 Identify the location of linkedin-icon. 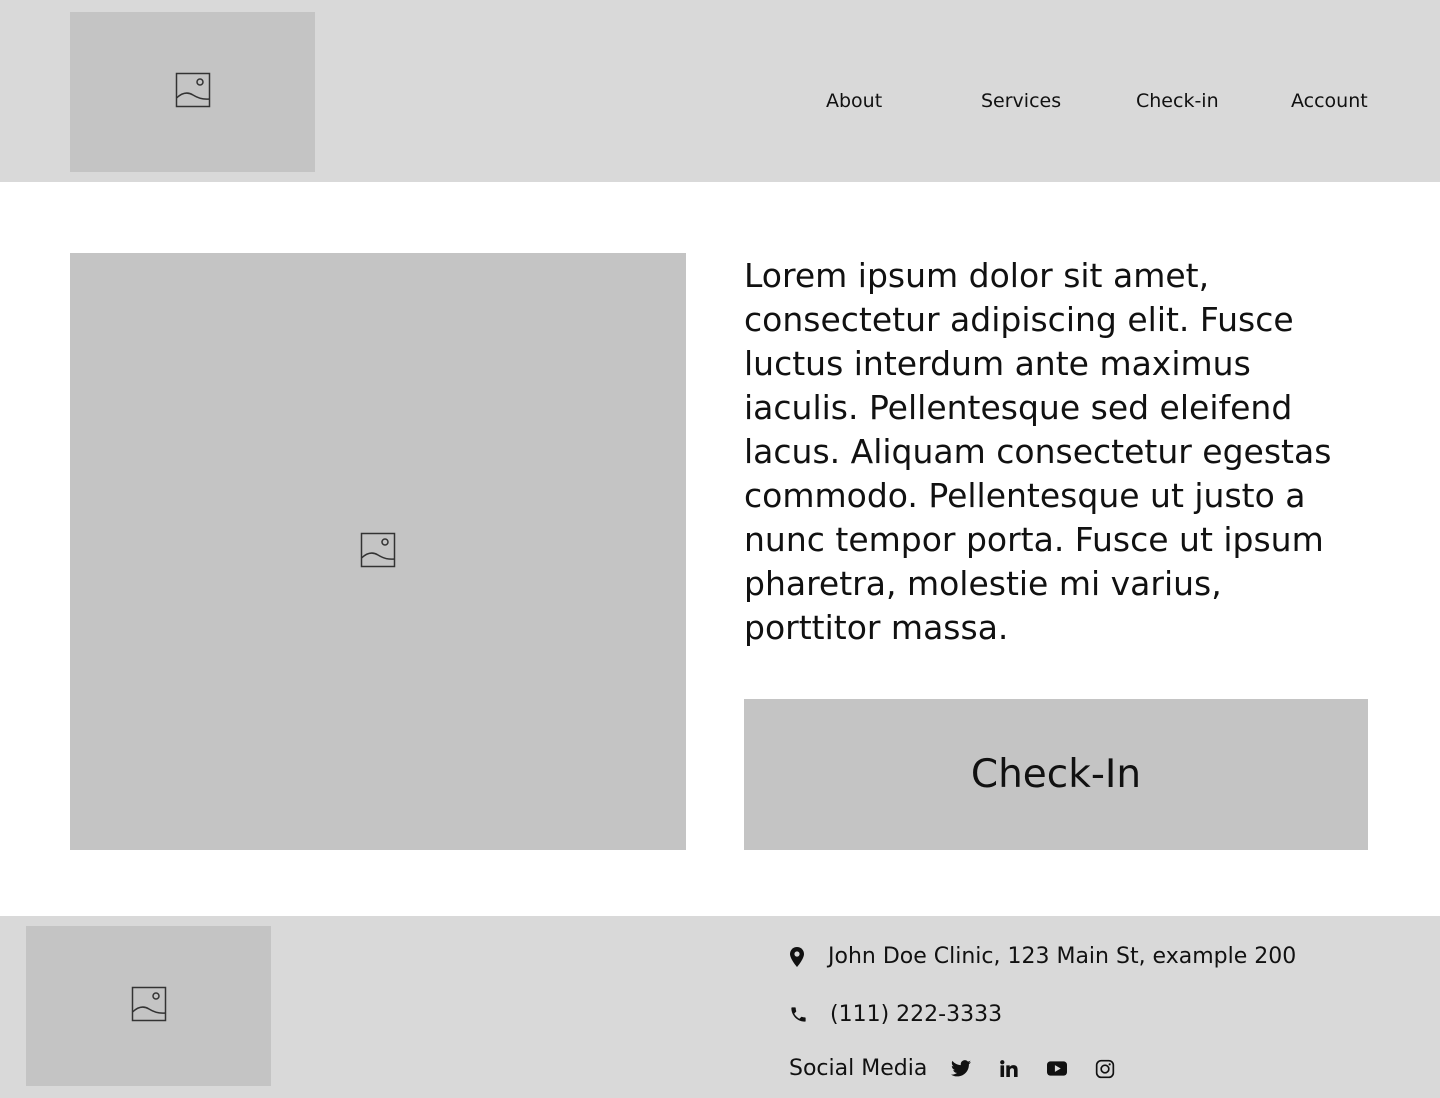
(1009, 1069).